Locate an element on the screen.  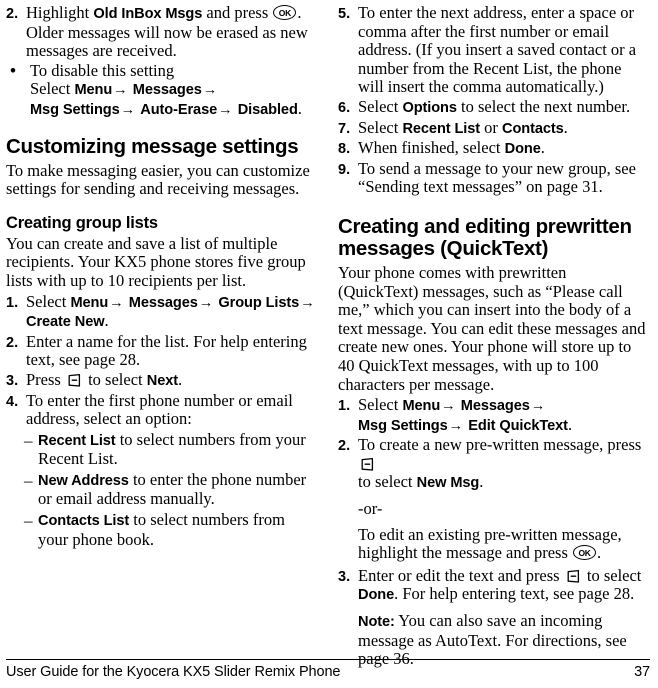
list-item: 3. Press to select Next. is located at coordinates (161, 380).